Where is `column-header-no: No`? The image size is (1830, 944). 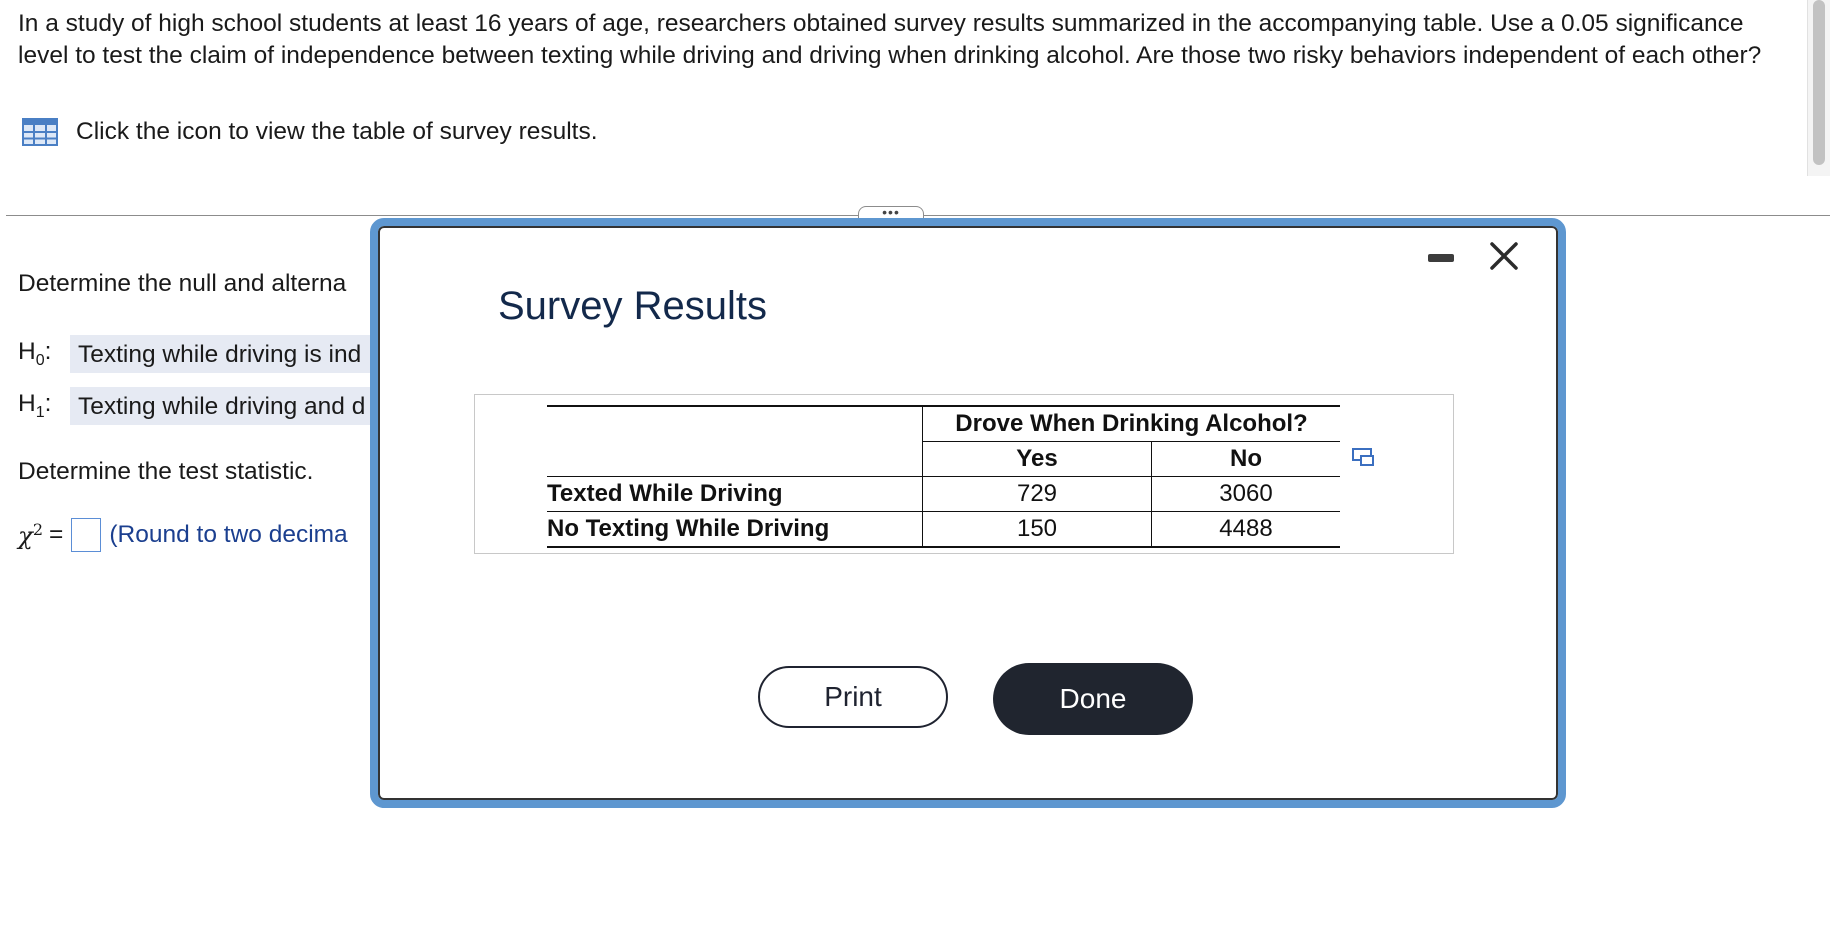
column-header-no: No is located at coordinates (1245, 459).